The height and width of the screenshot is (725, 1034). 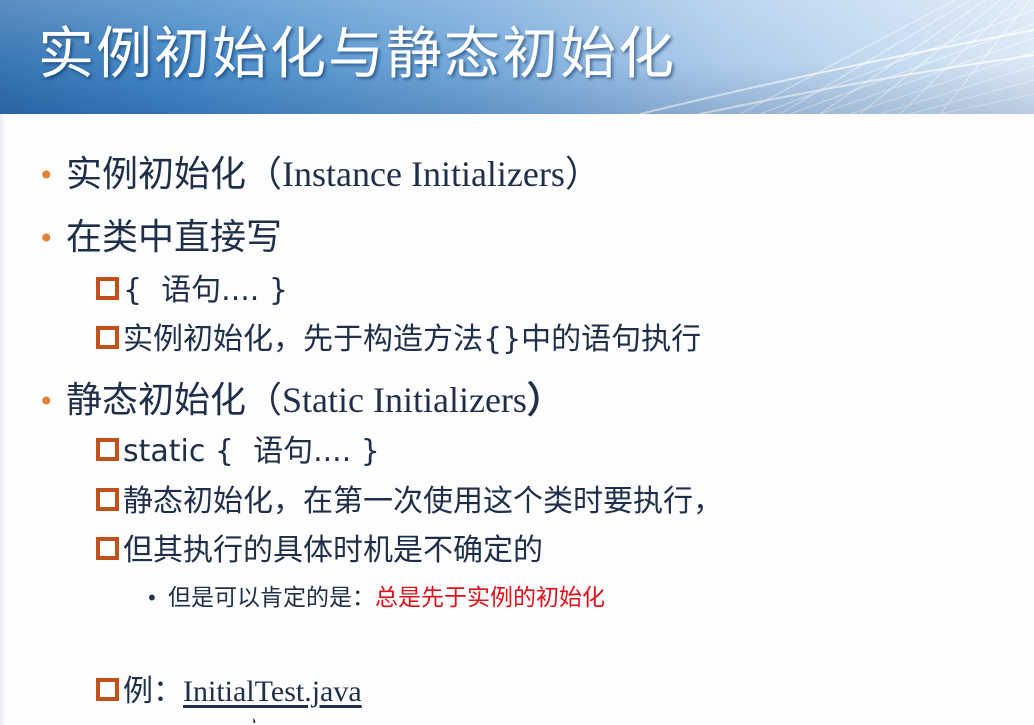 I want to click on bullet-write-in-class: • 在类中直接写, so click(x=160, y=238).